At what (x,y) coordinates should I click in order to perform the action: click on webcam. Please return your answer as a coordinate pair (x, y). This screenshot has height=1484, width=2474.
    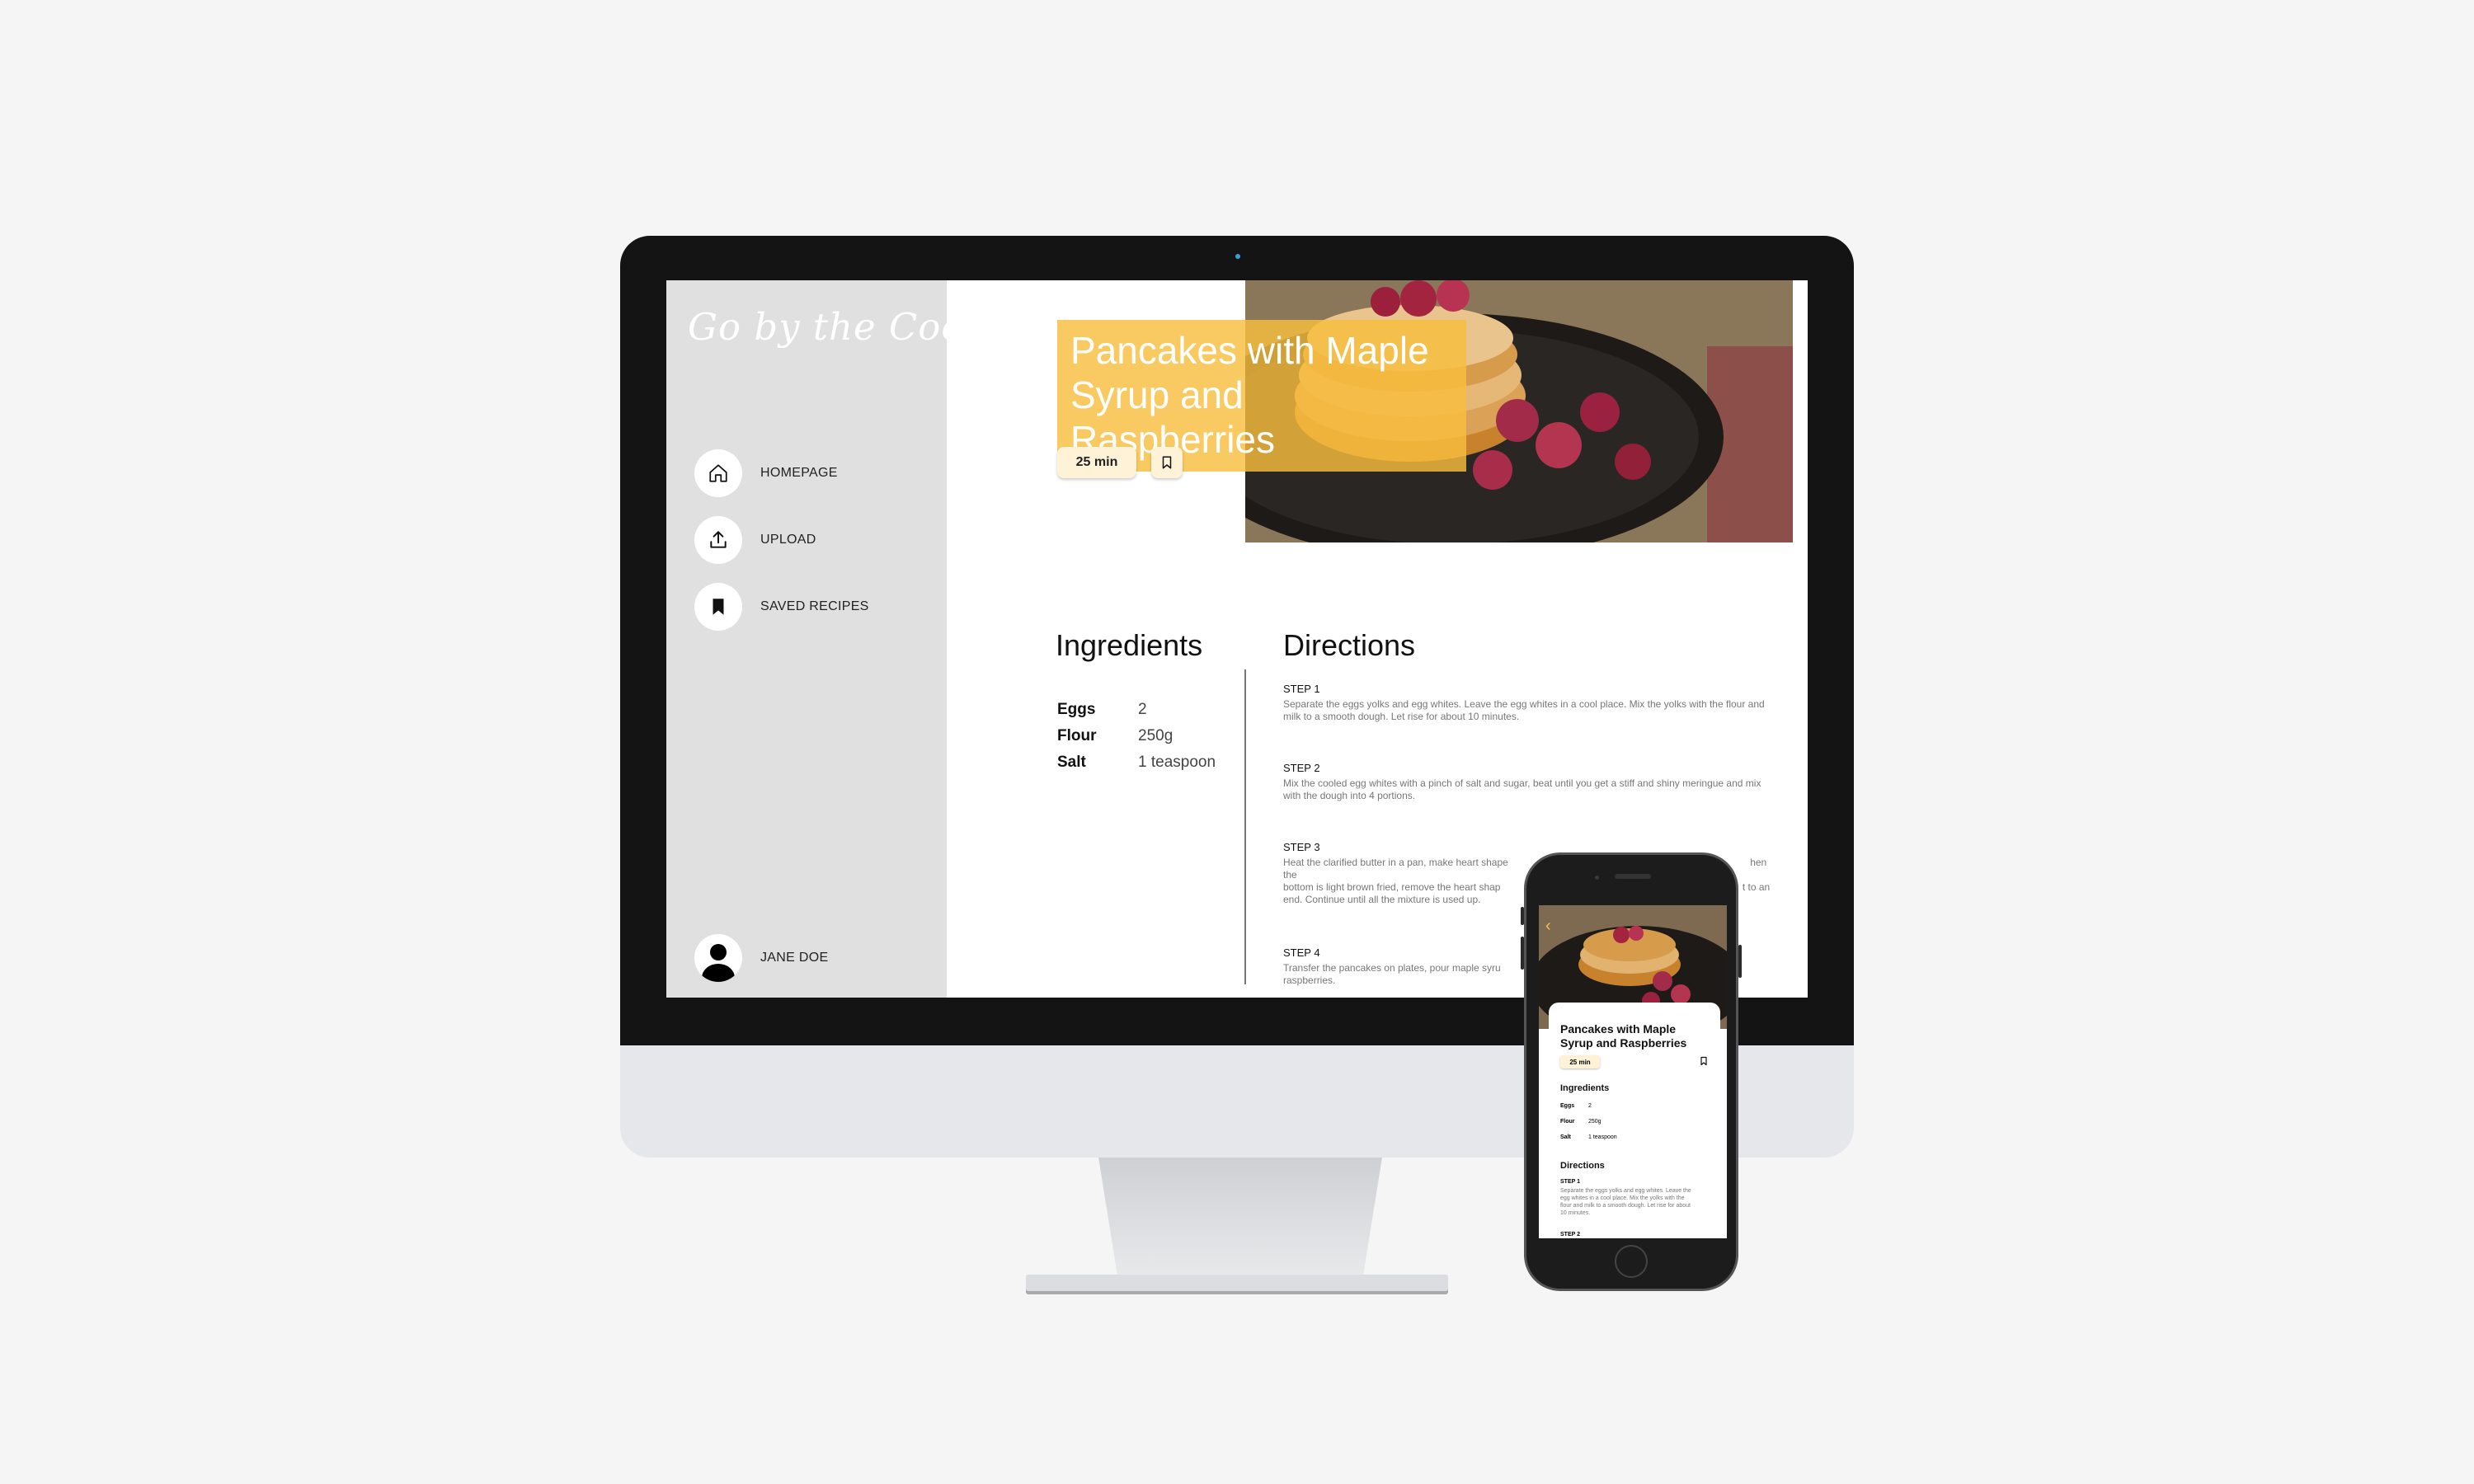
    Looking at the image, I should click on (1237, 256).